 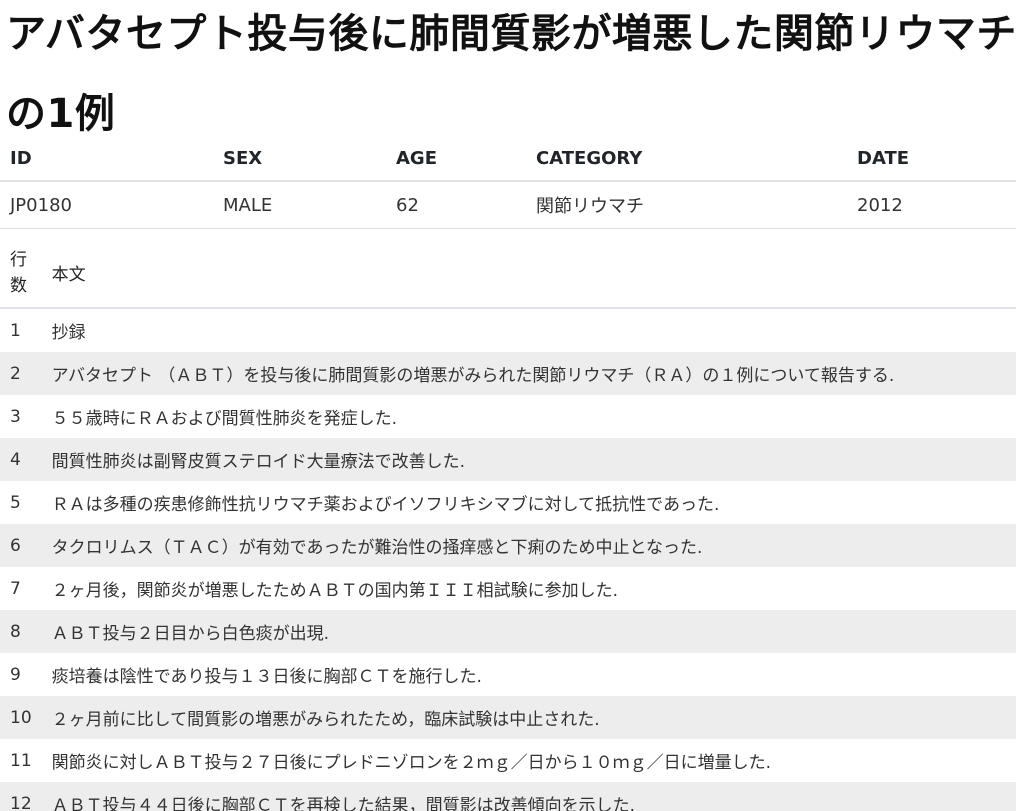 I want to click on row-text: タクロリムス（ＴＡＣ）が有効であったが難治性の掻痒感と下痢のため中止となった., so click(x=528, y=545).